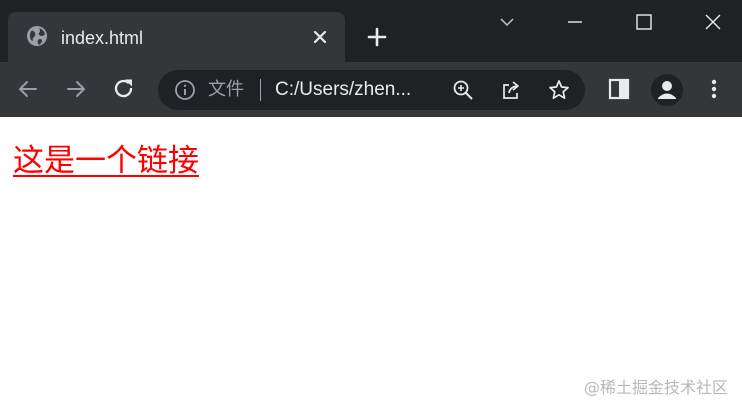  Describe the element at coordinates (106, 161) in the screenshot. I see `page-link: 这是一个链接` at that location.